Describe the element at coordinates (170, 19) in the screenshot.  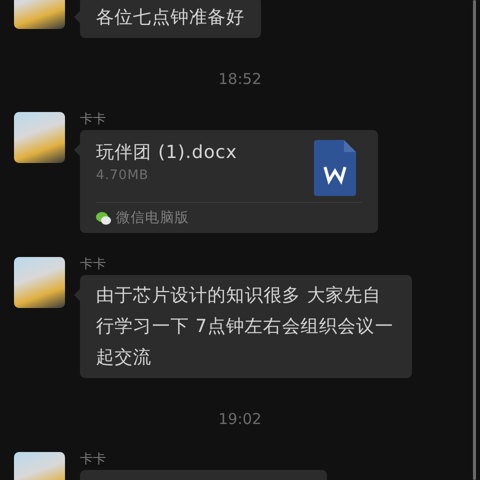
I see `message-bubble: 各位七点钟准备好` at that location.